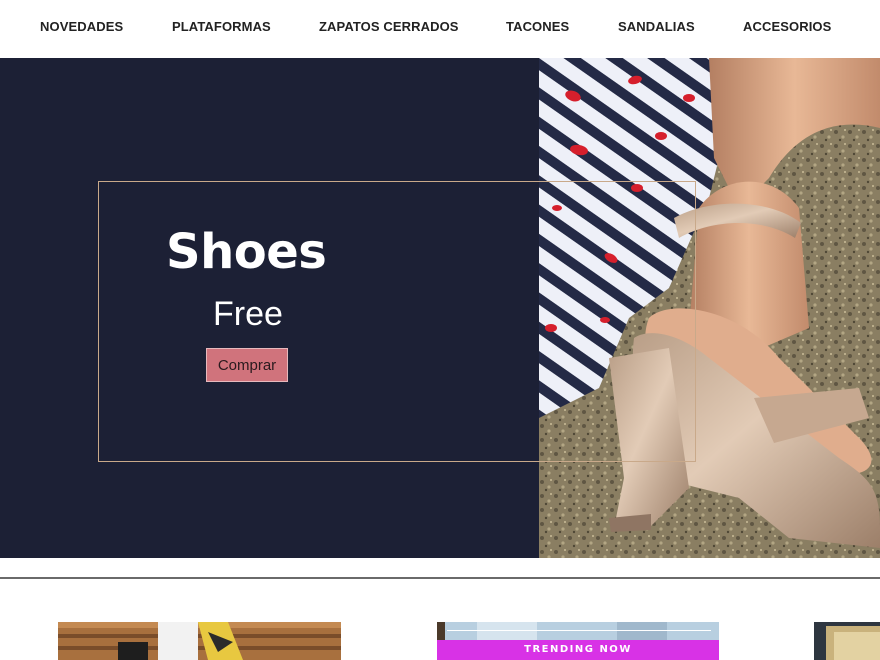 This screenshot has width=880, height=660. What do you see at coordinates (248, 314) in the screenshot?
I see `hero-subtitle: Free` at bounding box center [248, 314].